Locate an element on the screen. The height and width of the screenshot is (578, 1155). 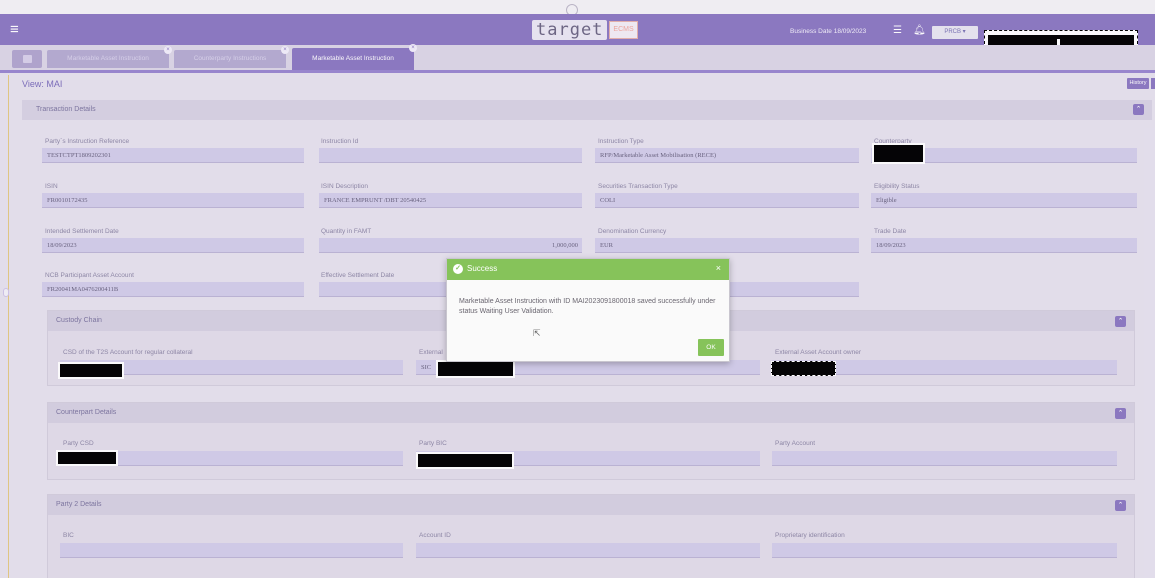
redacted-csd is located at coordinates (91, 370).